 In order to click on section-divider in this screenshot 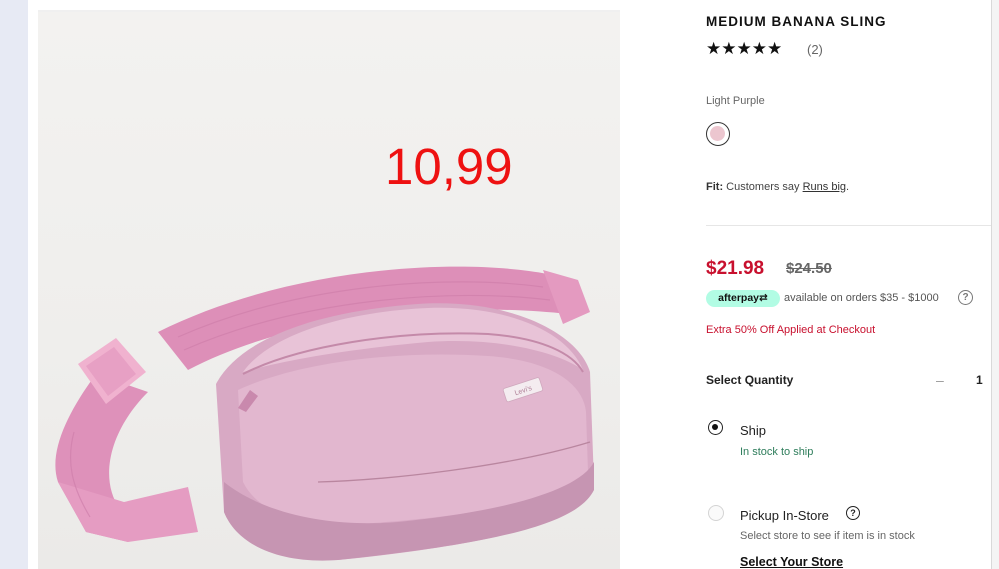, I will do `click(848, 225)`.